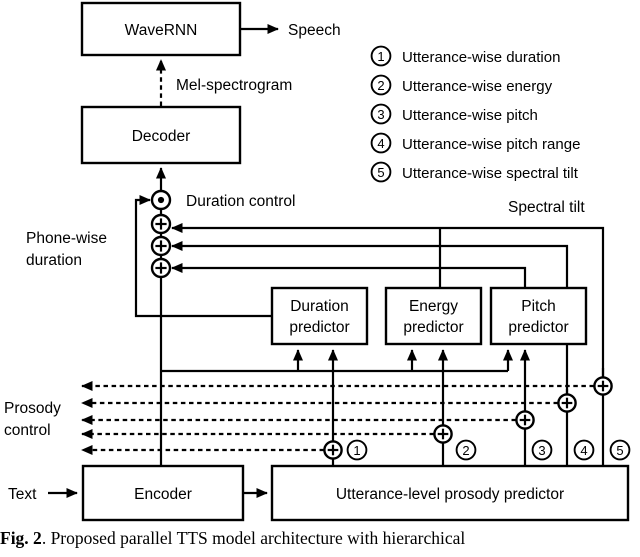 The width and height of the screenshot is (640, 557). Describe the element at coordinates (380, 56) in the screenshot. I see `legend-num-1: 1` at that location.